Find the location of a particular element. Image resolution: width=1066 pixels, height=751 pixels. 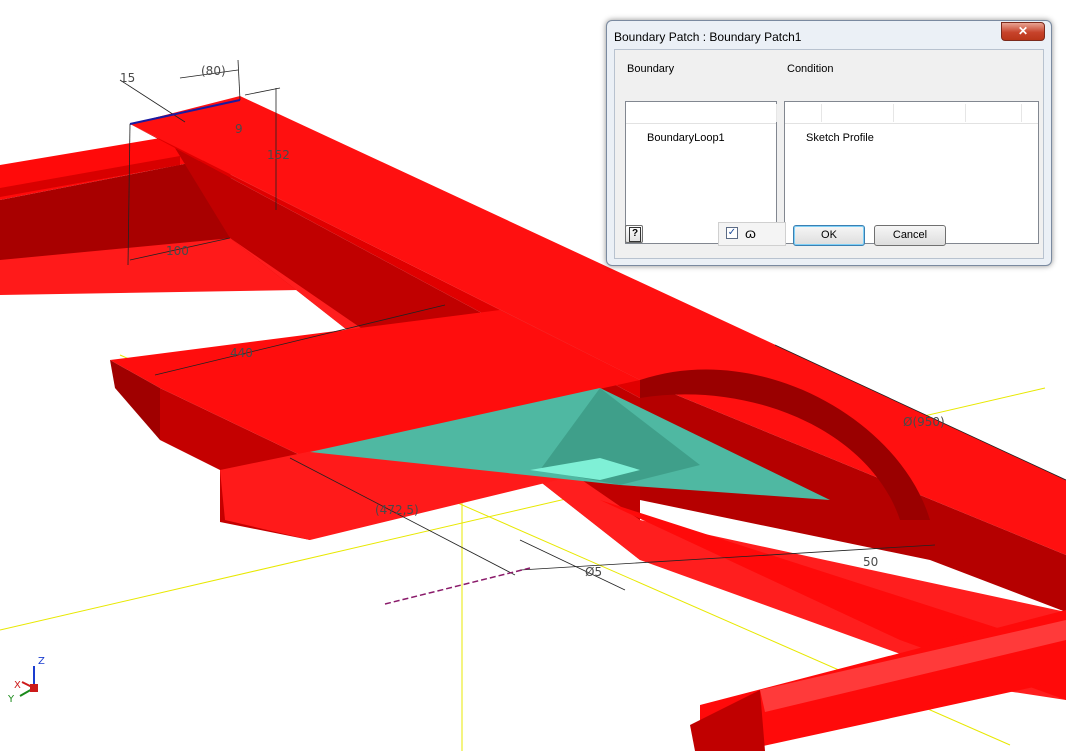

cancel-button: Cancel is located at coordinates (910, 235).